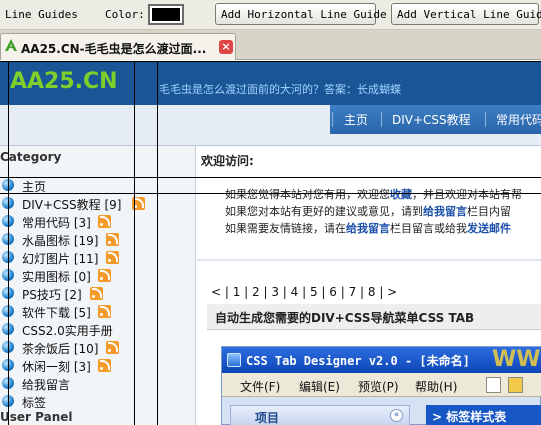 Image resolution: width=541 pixels, height=425 pixels. Describe the element at coordinates (97, 221) in the screenshot. I see `sidebar-item-common-code: 常用代码 [3]` at that location.